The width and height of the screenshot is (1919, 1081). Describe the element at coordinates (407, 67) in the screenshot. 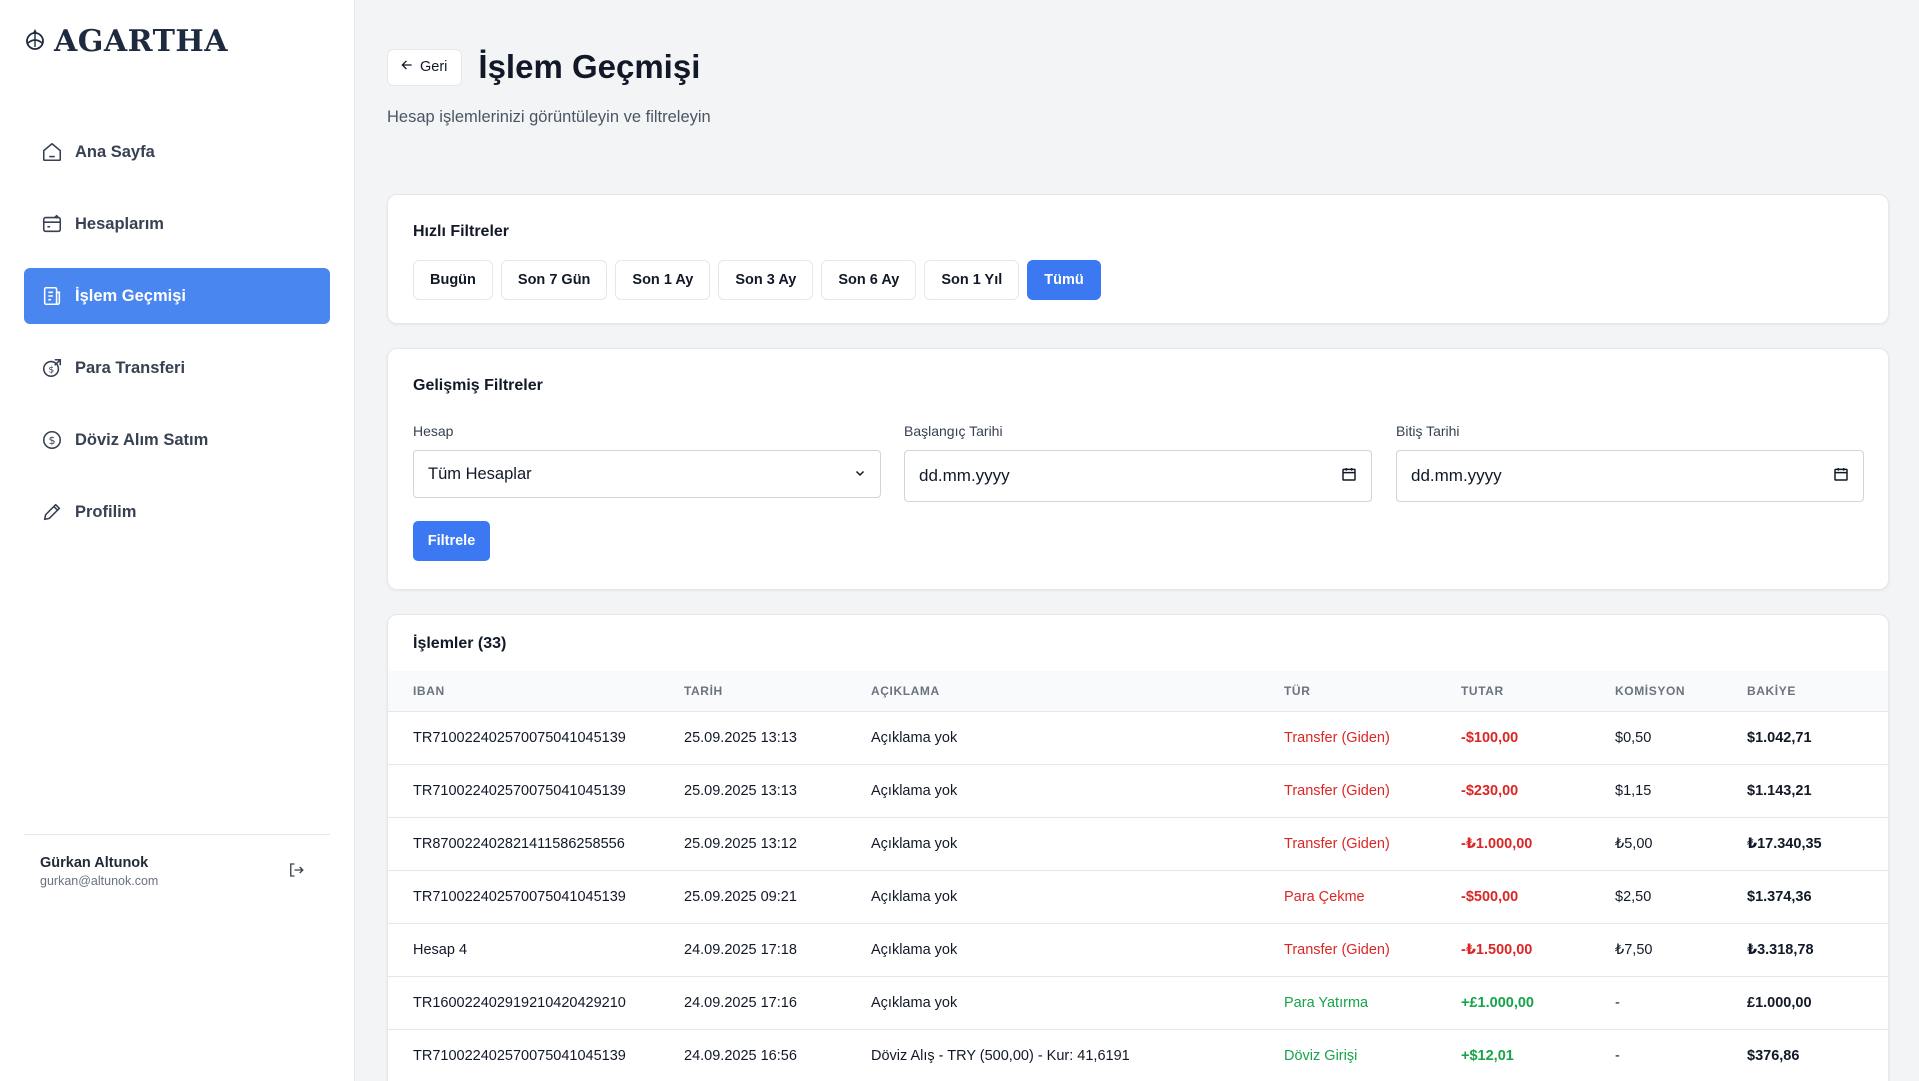

I see `arrow-left-icon` at that location.